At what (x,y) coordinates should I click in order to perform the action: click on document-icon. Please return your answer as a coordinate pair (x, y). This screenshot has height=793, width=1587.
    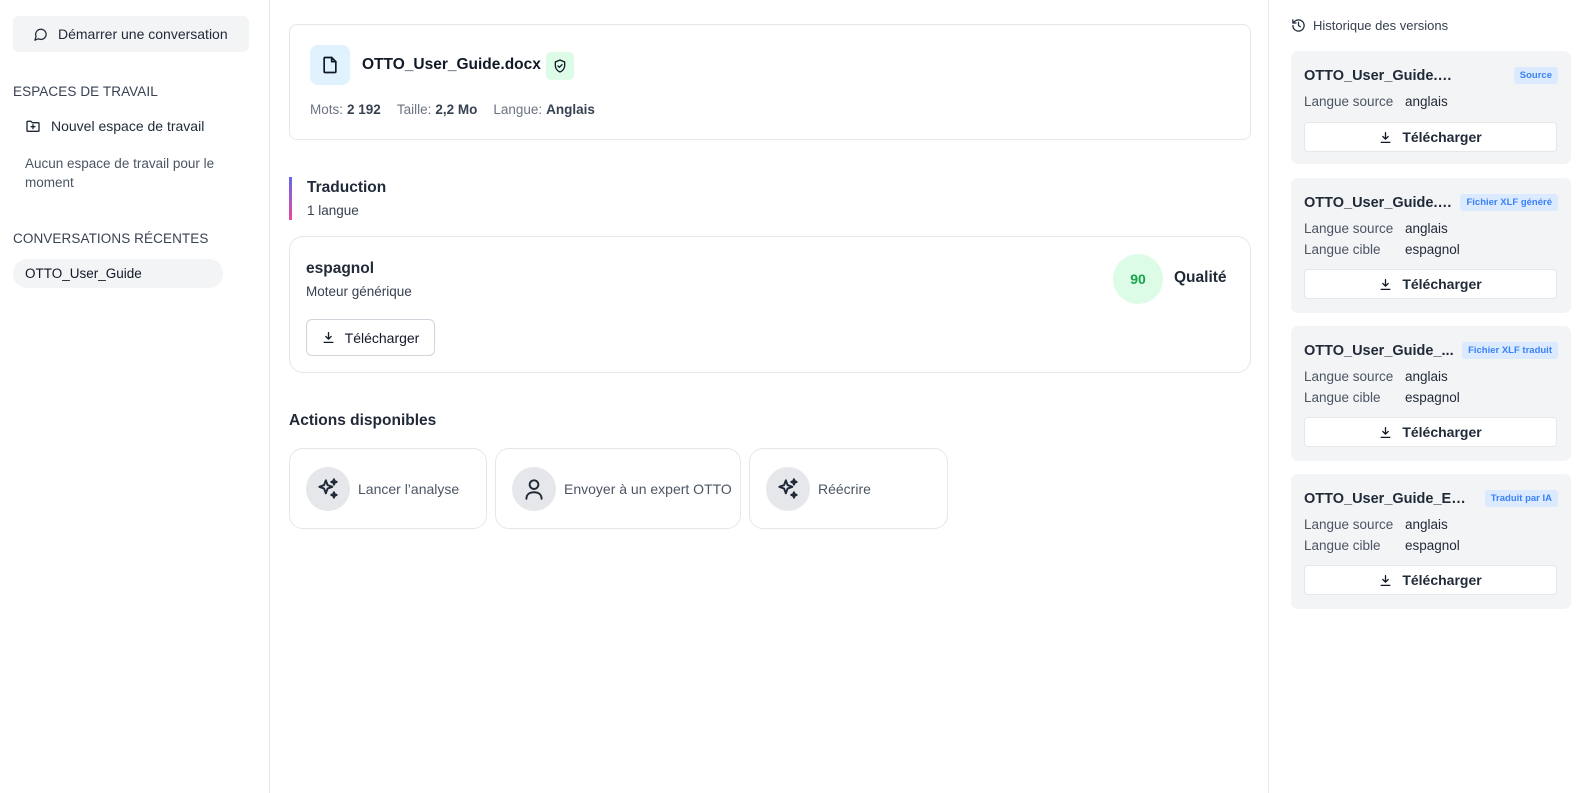
    Looking at the image, I should click on (330, 65).